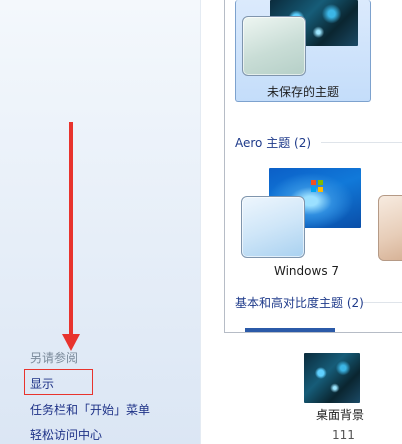 This screenshot has width=402, height=444. Describe the element at coordinates (332, 378) in the screenshot. I see `desktop-background-thumbnail` at that location.